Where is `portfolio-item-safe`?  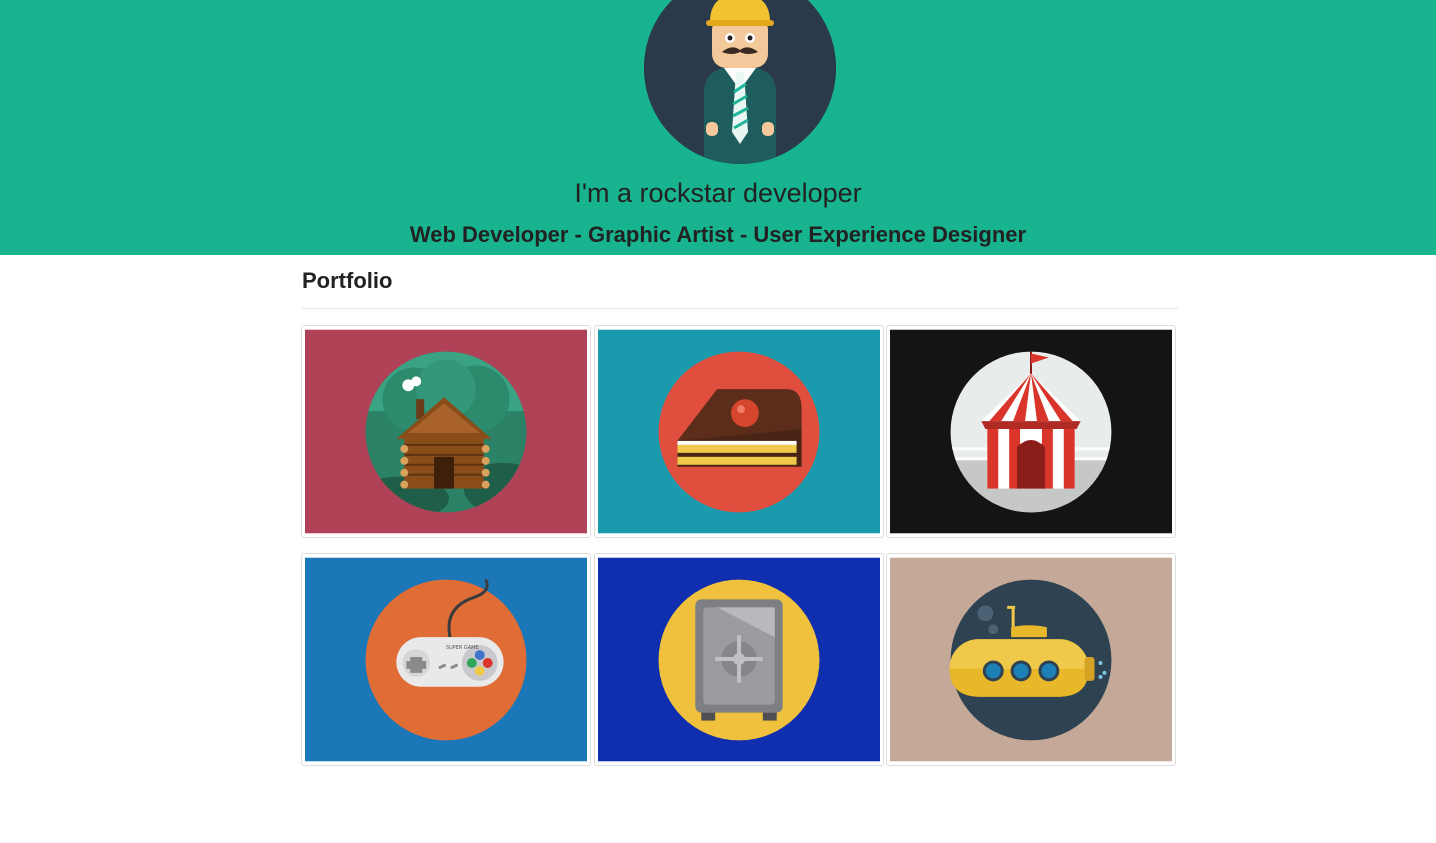
portfolio-item-safe is located at coordinates (739, 659).